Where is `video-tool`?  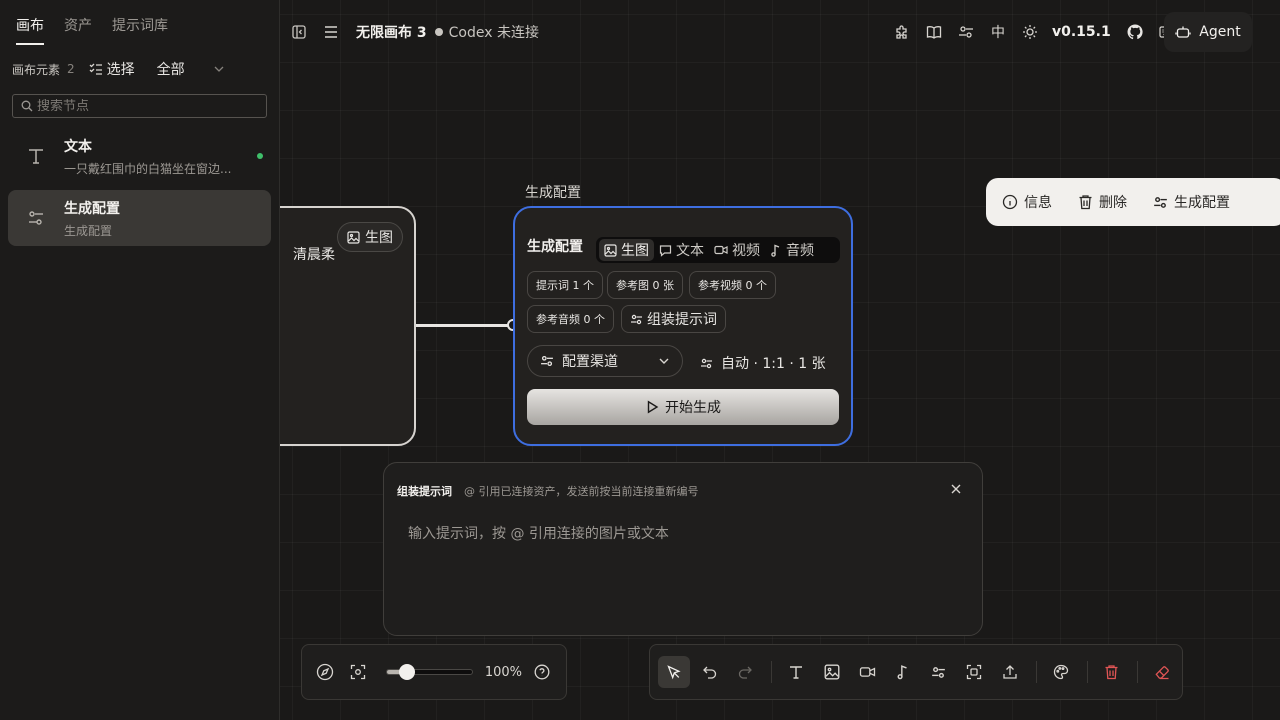 video-tool is located at coordinates (867, 672).